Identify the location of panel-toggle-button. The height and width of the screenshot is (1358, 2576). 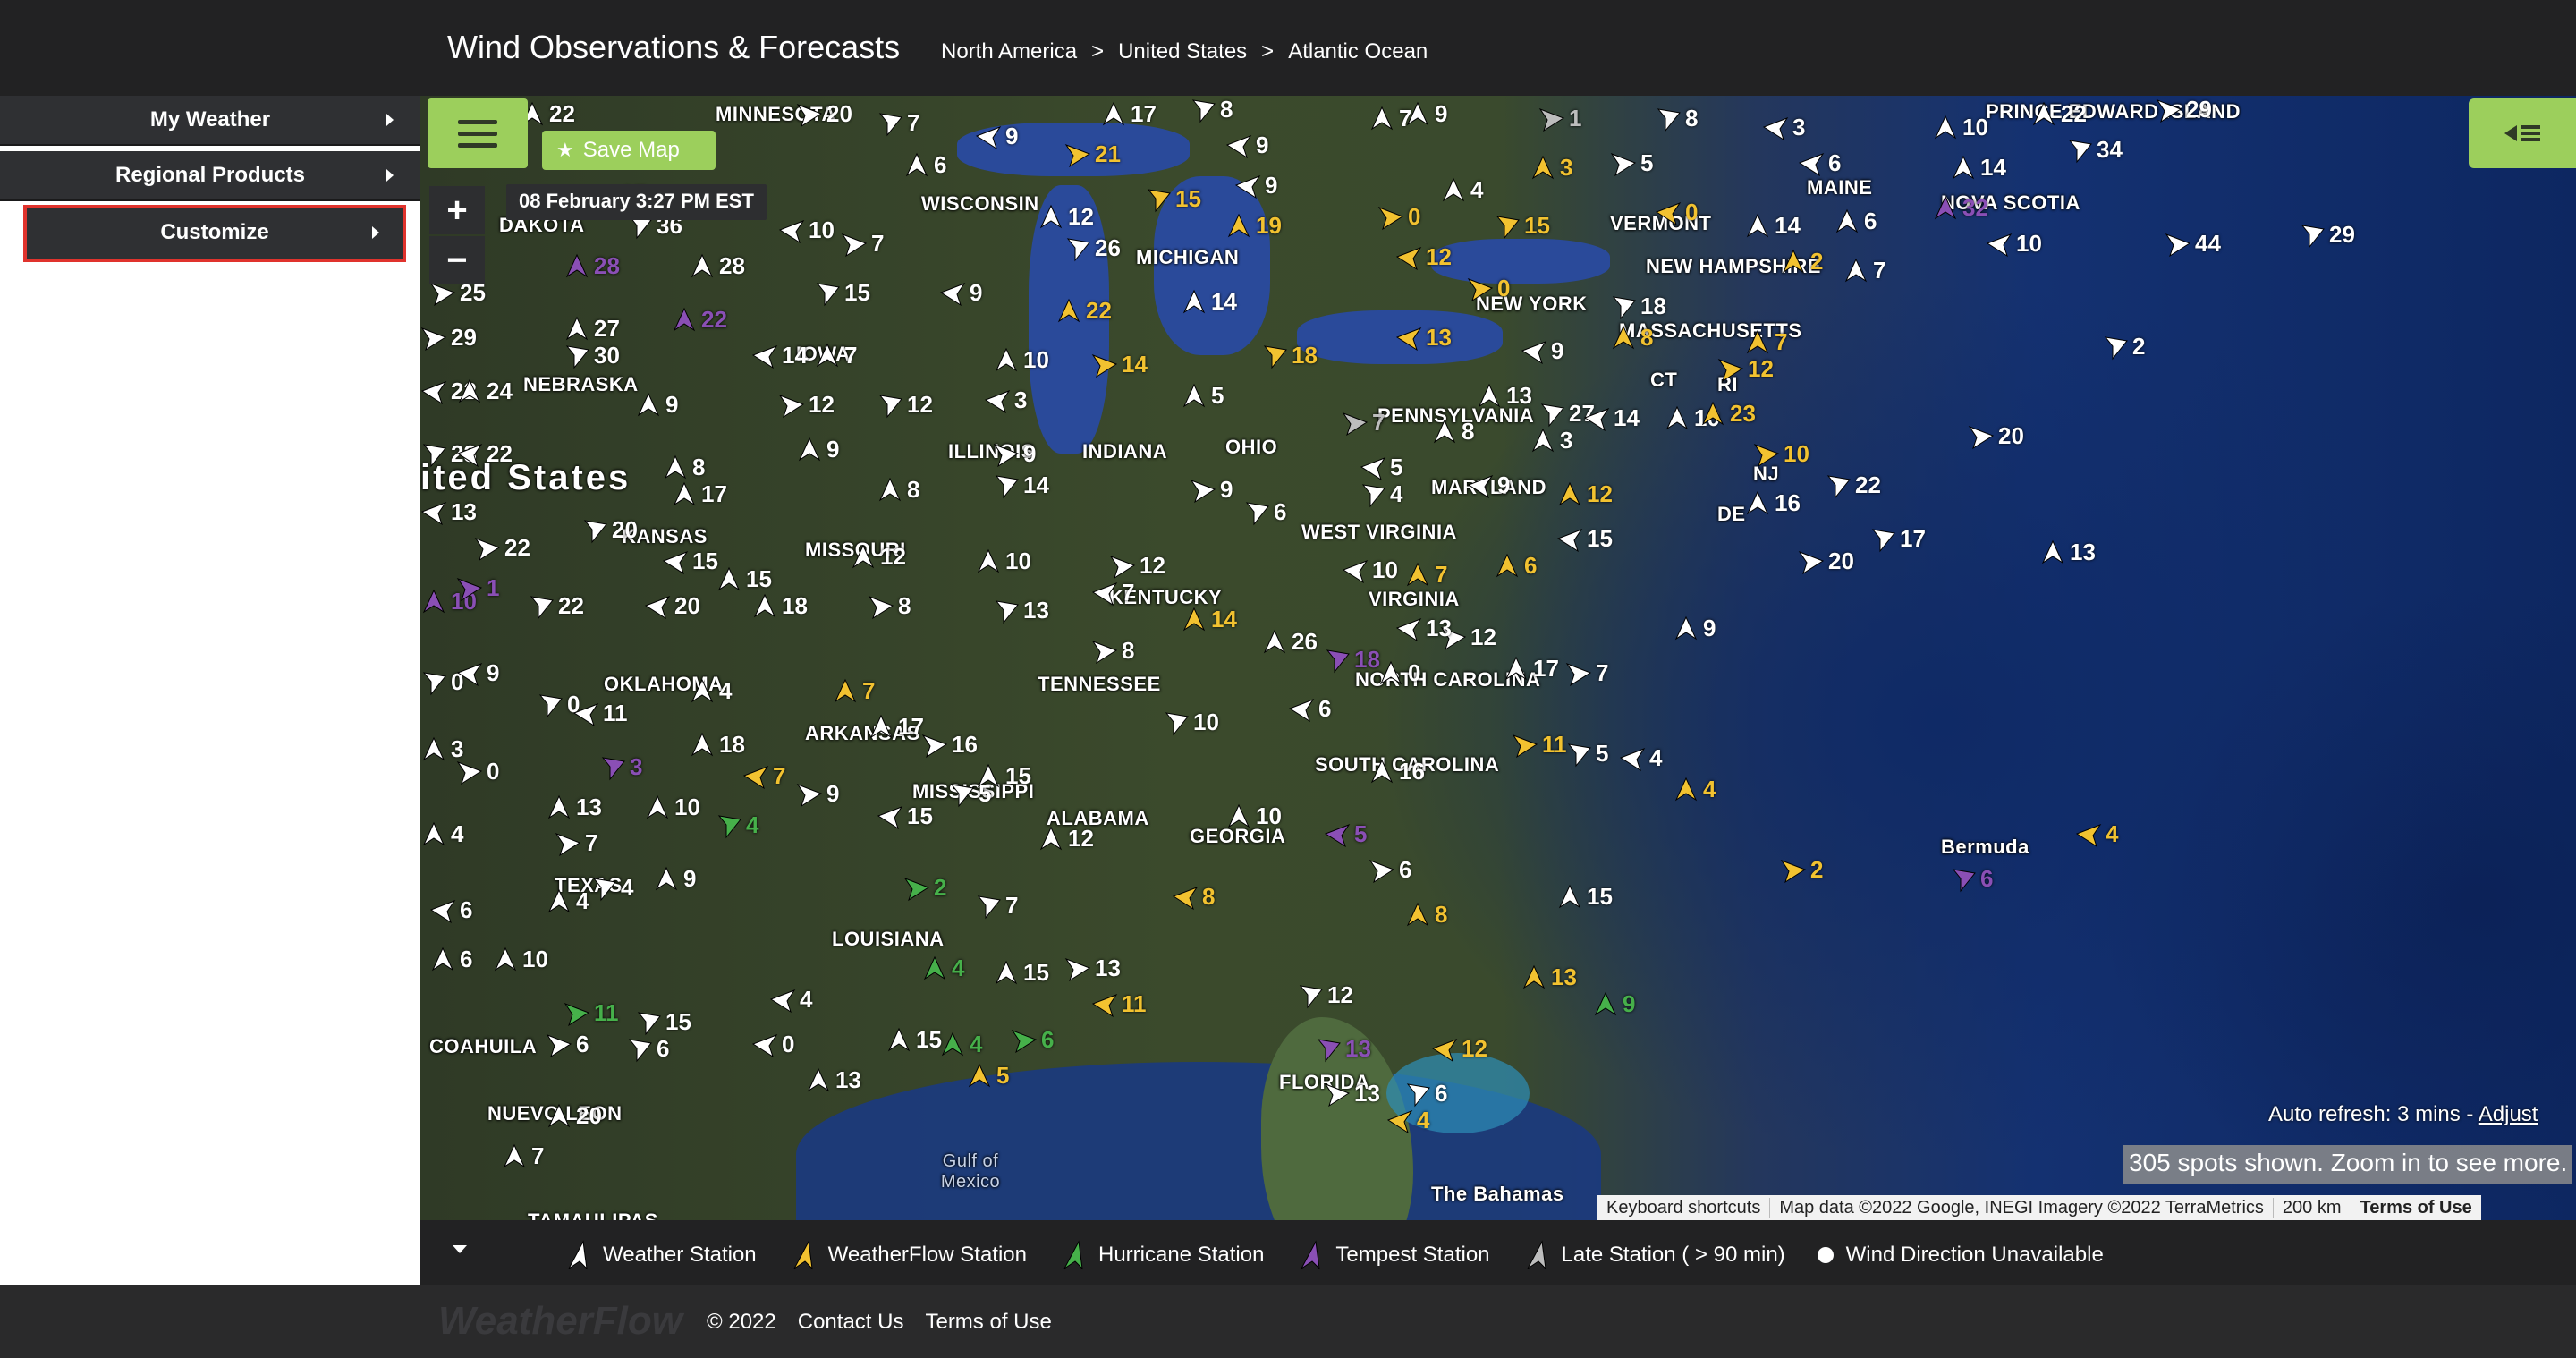
(2522, 133).